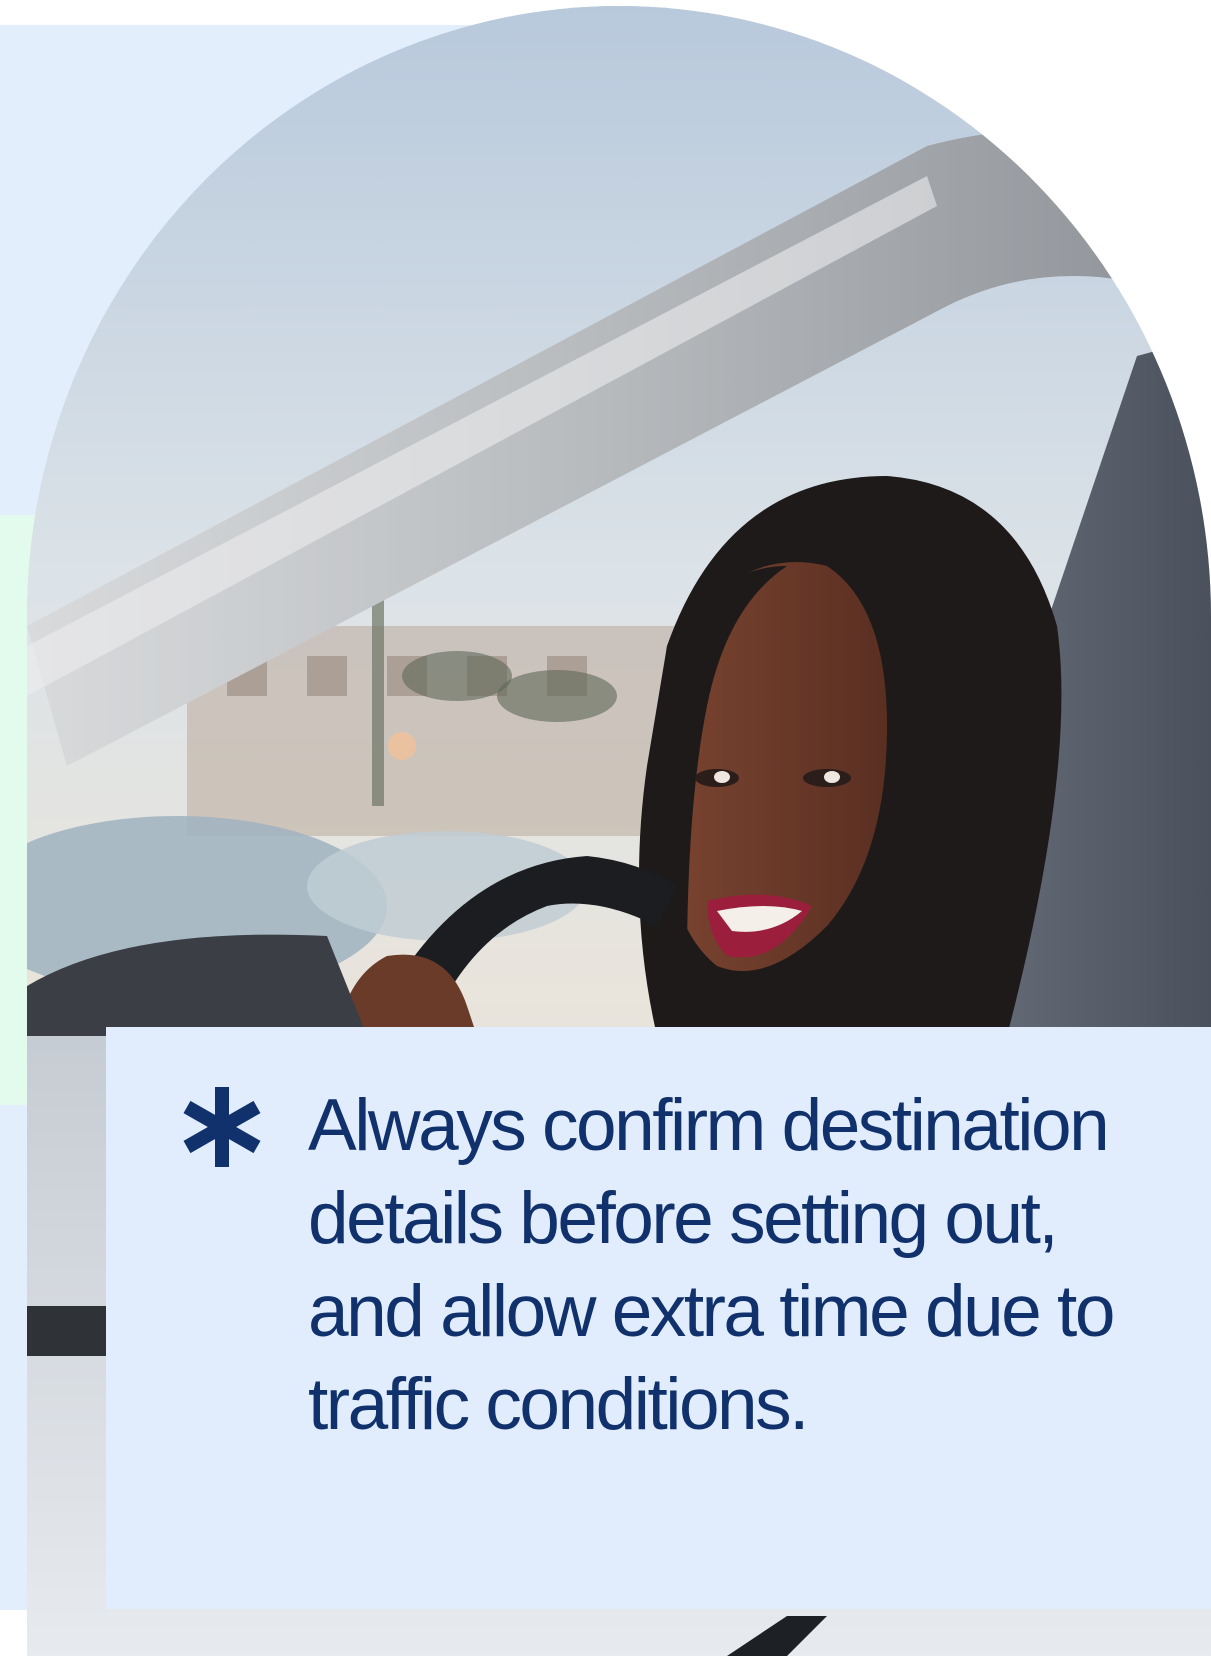 Image resolution: width=1211 pixels, height=1656 pixels. I want to click on asterisk-icon, so click(222, 1127).